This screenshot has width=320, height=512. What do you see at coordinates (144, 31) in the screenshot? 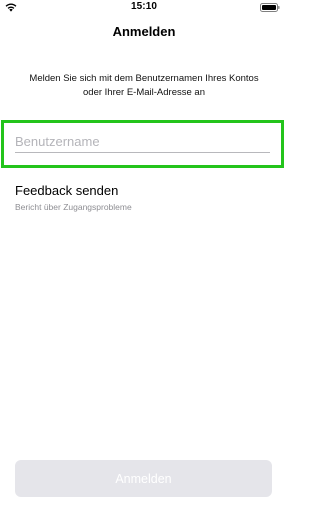
I see `page-title: Anmelden` at bounding box center [144, 31].